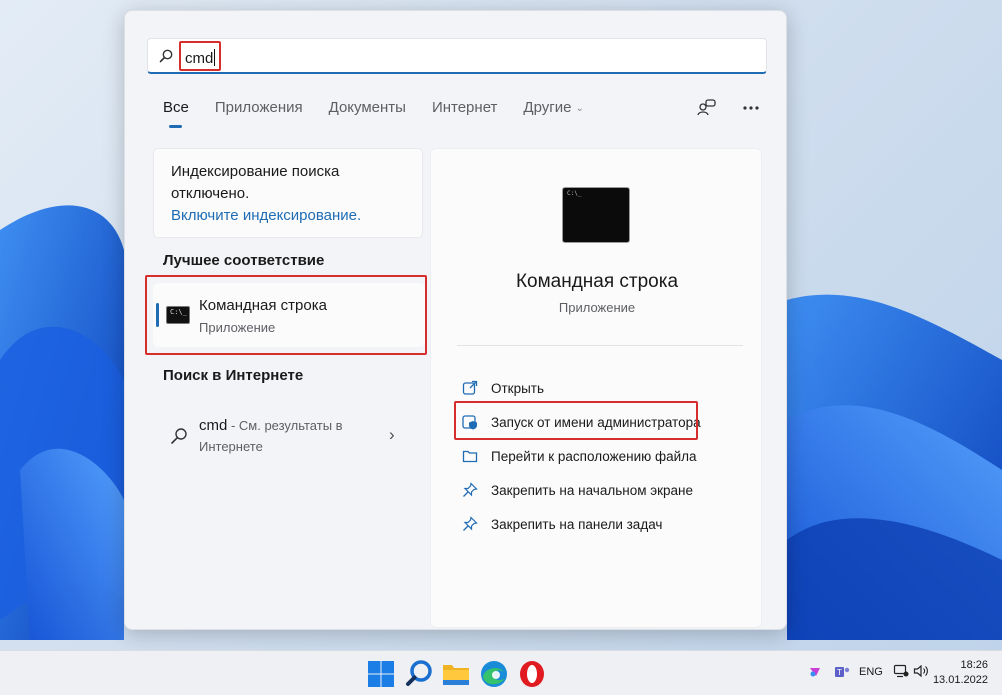 This screenshot has height=695, width=1002. What do you see at coordinates (258, 107) in the screenshot?
I see `tab-apps-label: Приложения` at bounding box center [258, 107].